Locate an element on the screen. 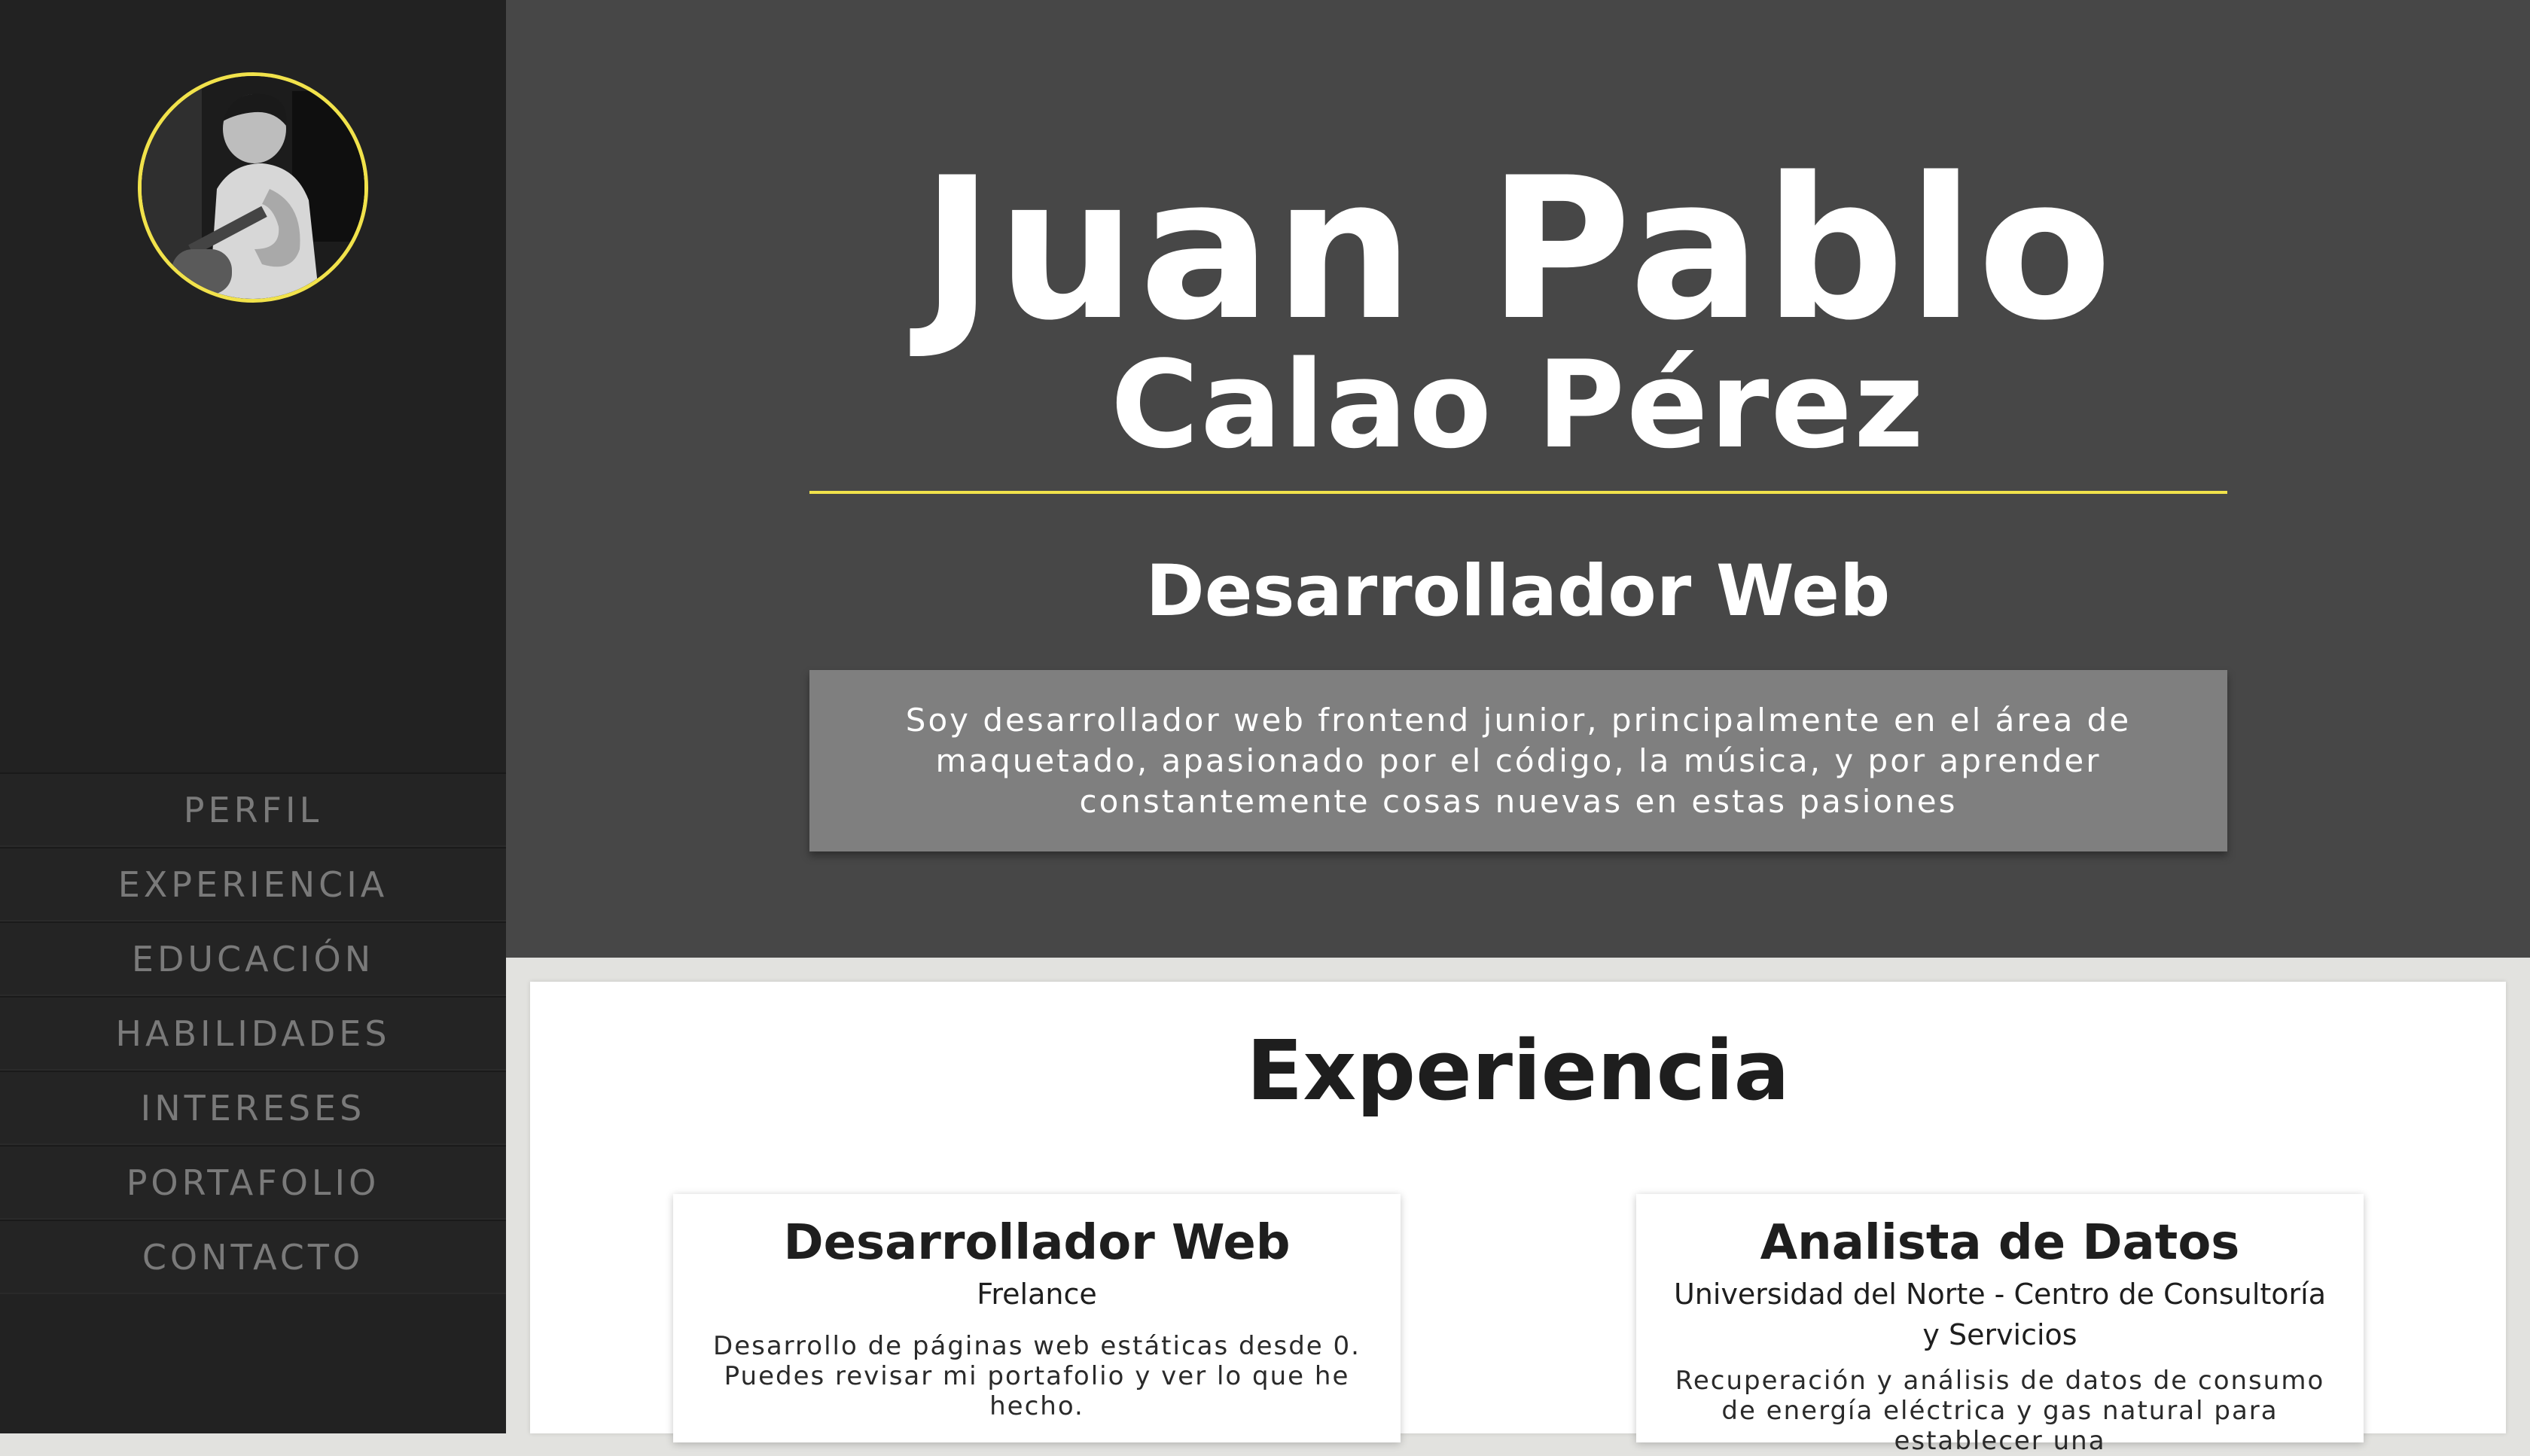 Image resolution: width=2530 pixels, height=1456 pixels. experience-card-company: Frelance is located at coordinates (1037, 1294).